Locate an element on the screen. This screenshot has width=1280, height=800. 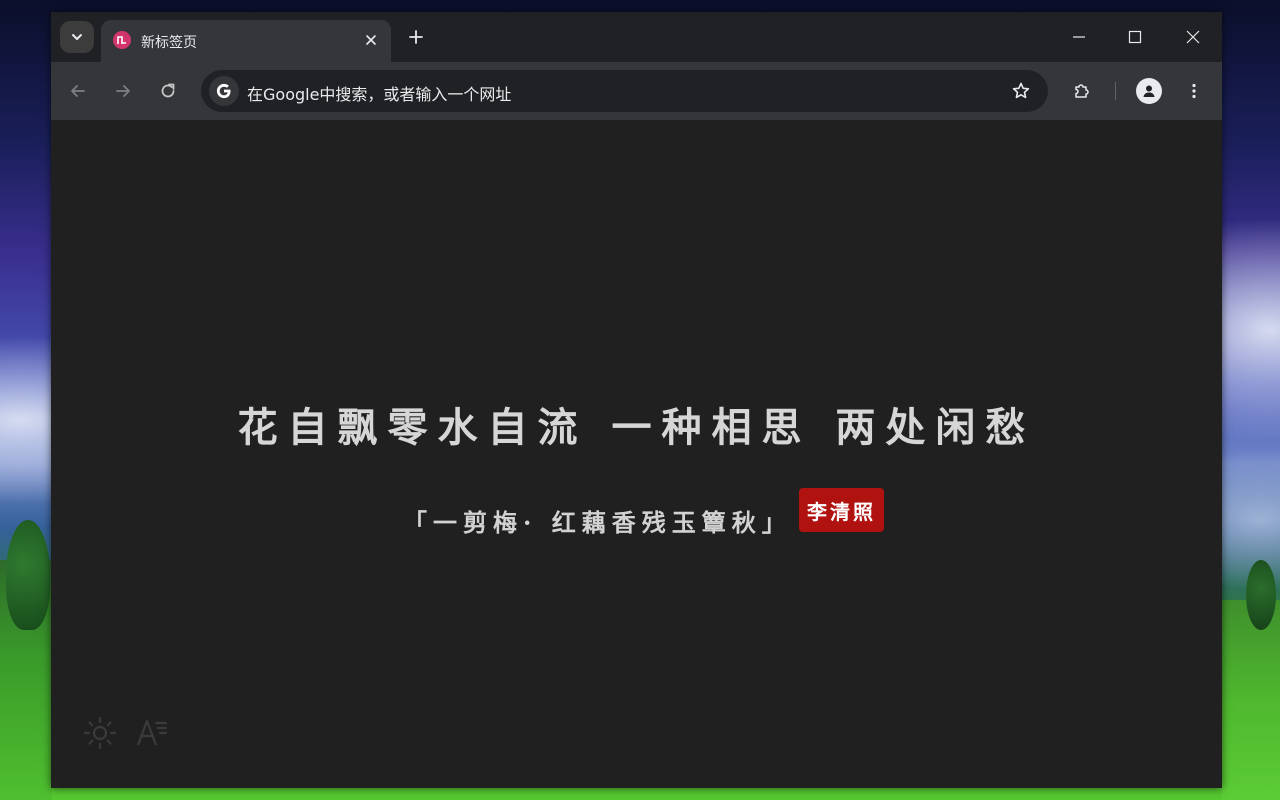
puzzle-icon is located at coordinates (1082, 91).